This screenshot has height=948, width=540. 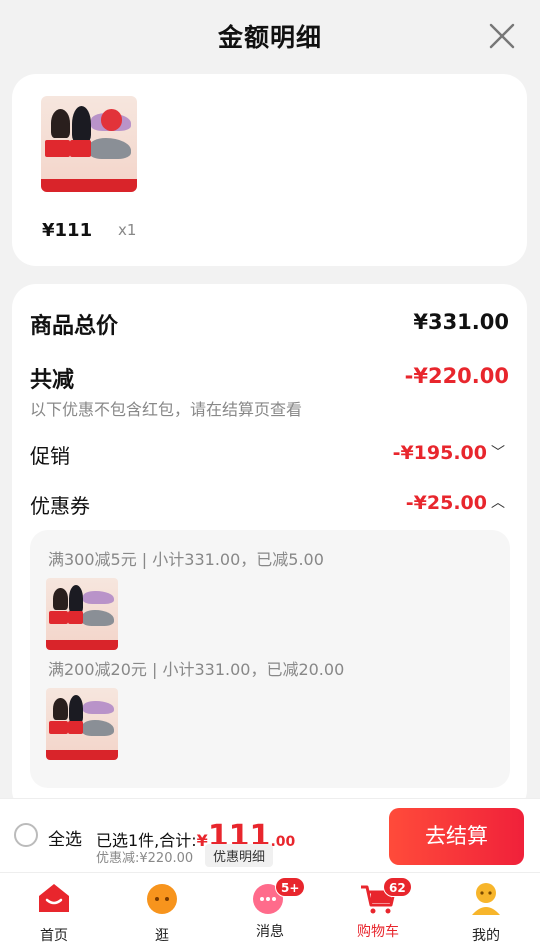 I want to click on close-icon, so click(x=502, y=36).